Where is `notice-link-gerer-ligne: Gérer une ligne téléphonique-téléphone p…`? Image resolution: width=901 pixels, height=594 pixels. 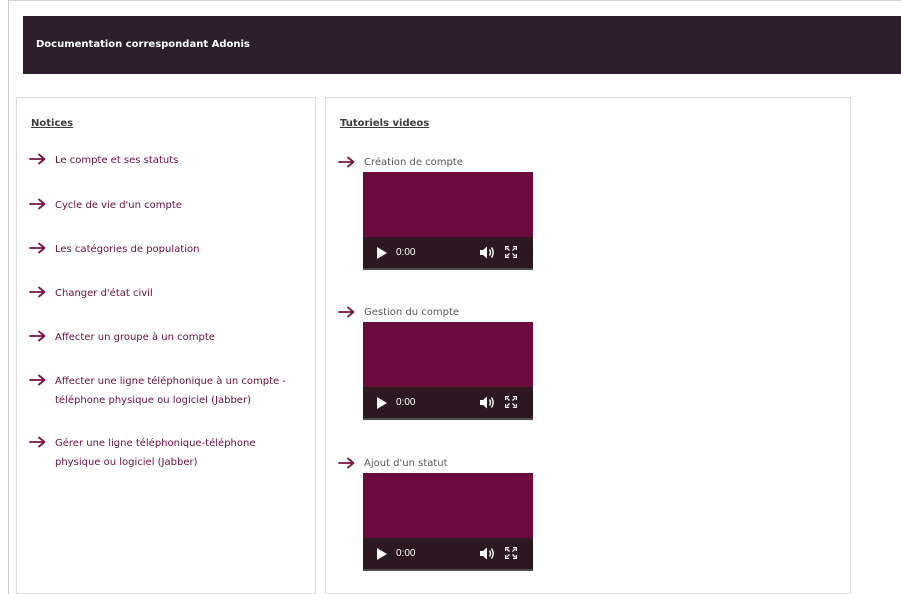
notice-link-gerer-ligne: Gérer une ligne téléphonique-téléphone p… is located at coordinates (166, 453).